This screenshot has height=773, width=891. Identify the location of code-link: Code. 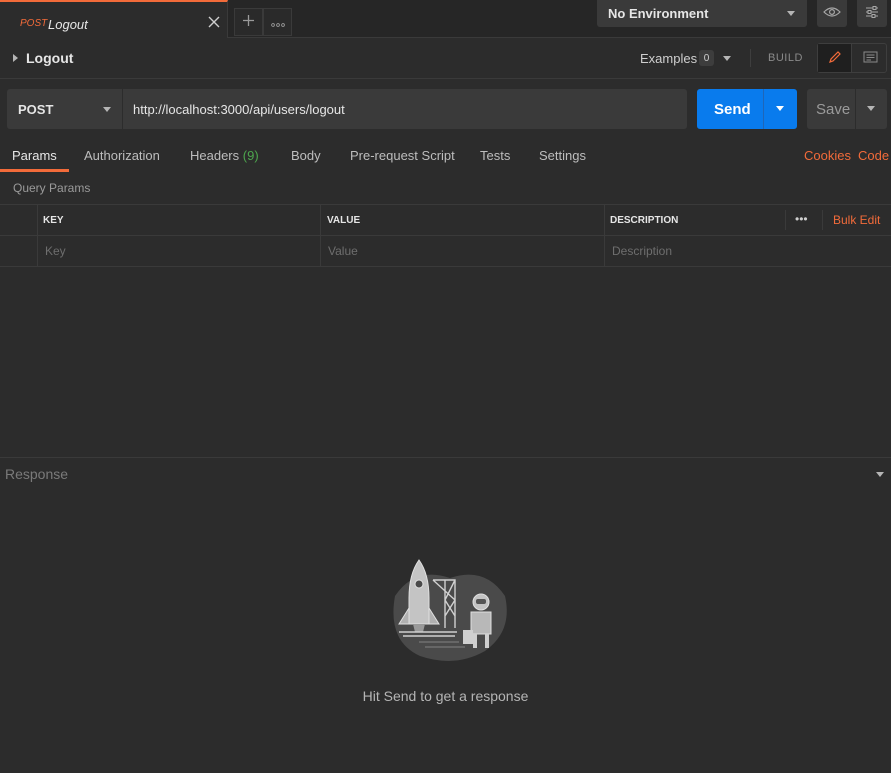
(873, 155).